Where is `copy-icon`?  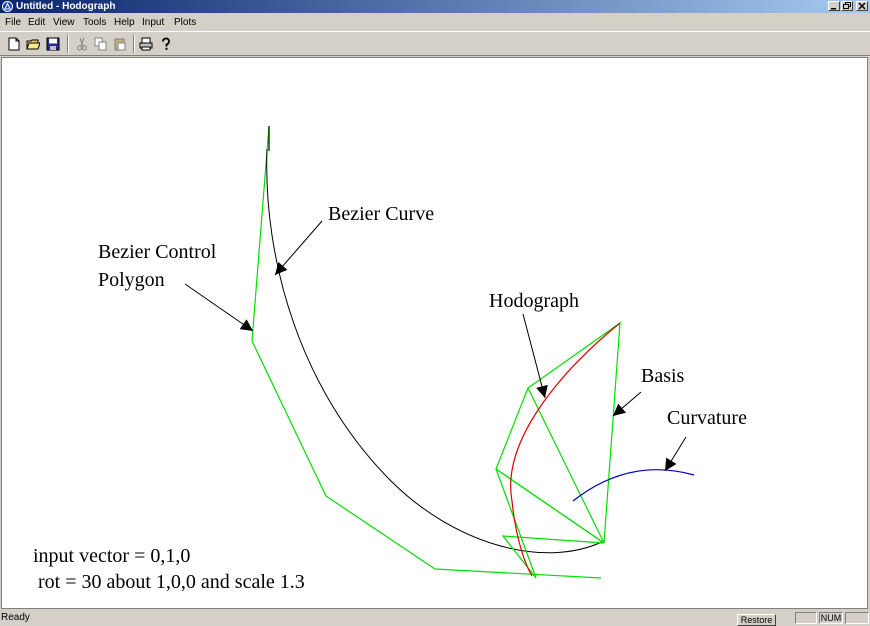 copy-icon is located at coordinates (100, 44).